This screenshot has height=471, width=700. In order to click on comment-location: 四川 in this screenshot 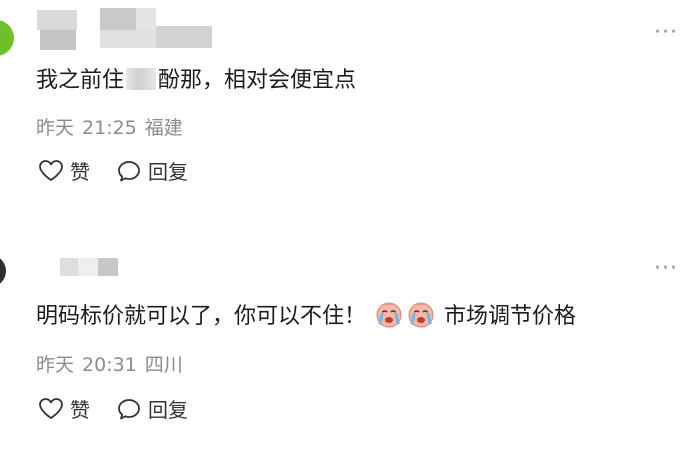, I will do `click(163, 365)`.